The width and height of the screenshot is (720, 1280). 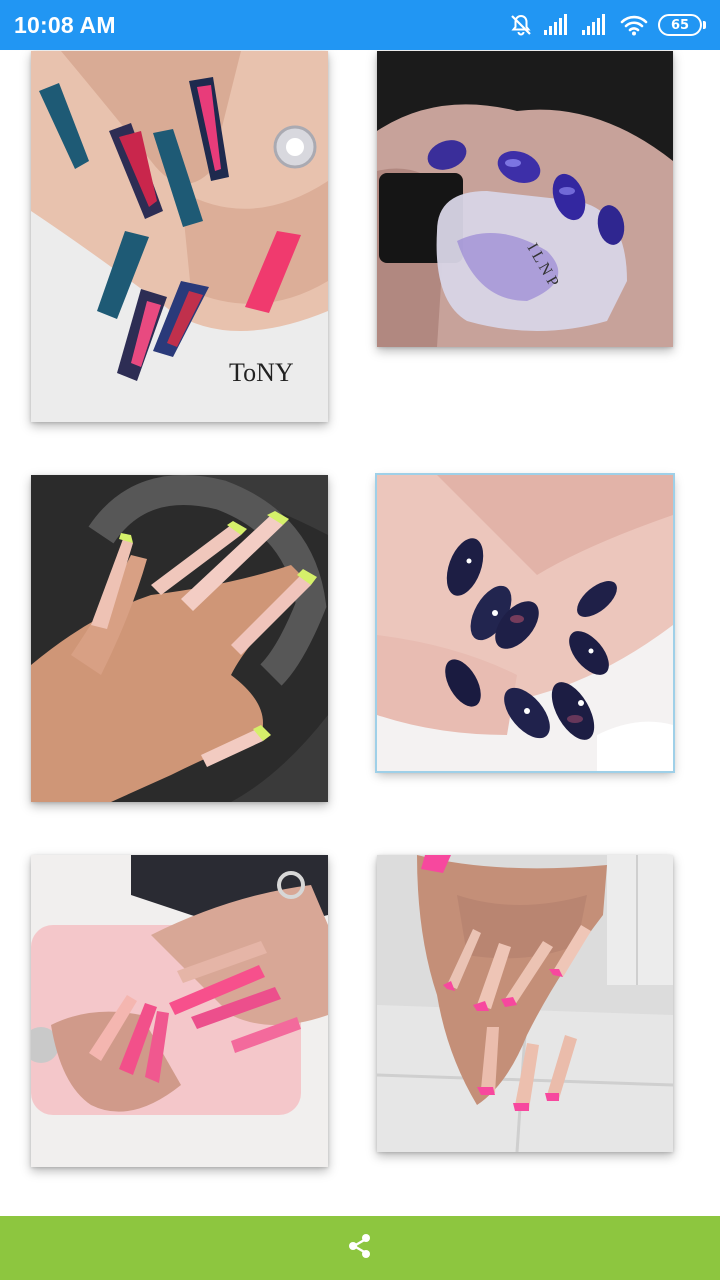 I want to click on status-icons: 65, so click(x=607, y=25).